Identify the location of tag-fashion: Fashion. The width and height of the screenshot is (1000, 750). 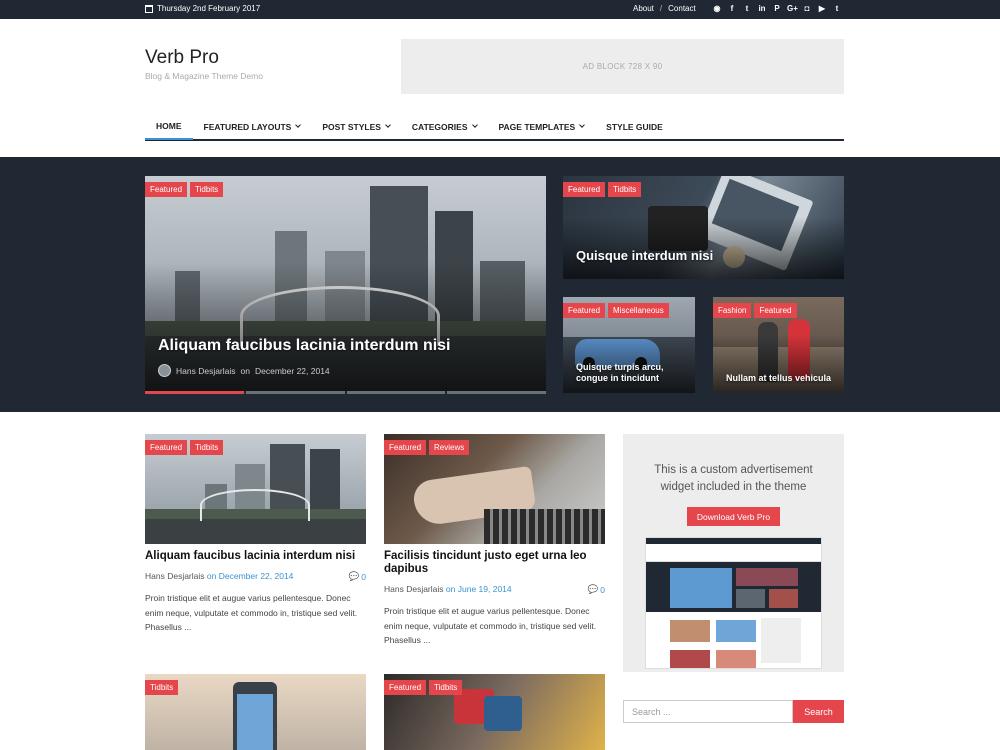
(732, 310).